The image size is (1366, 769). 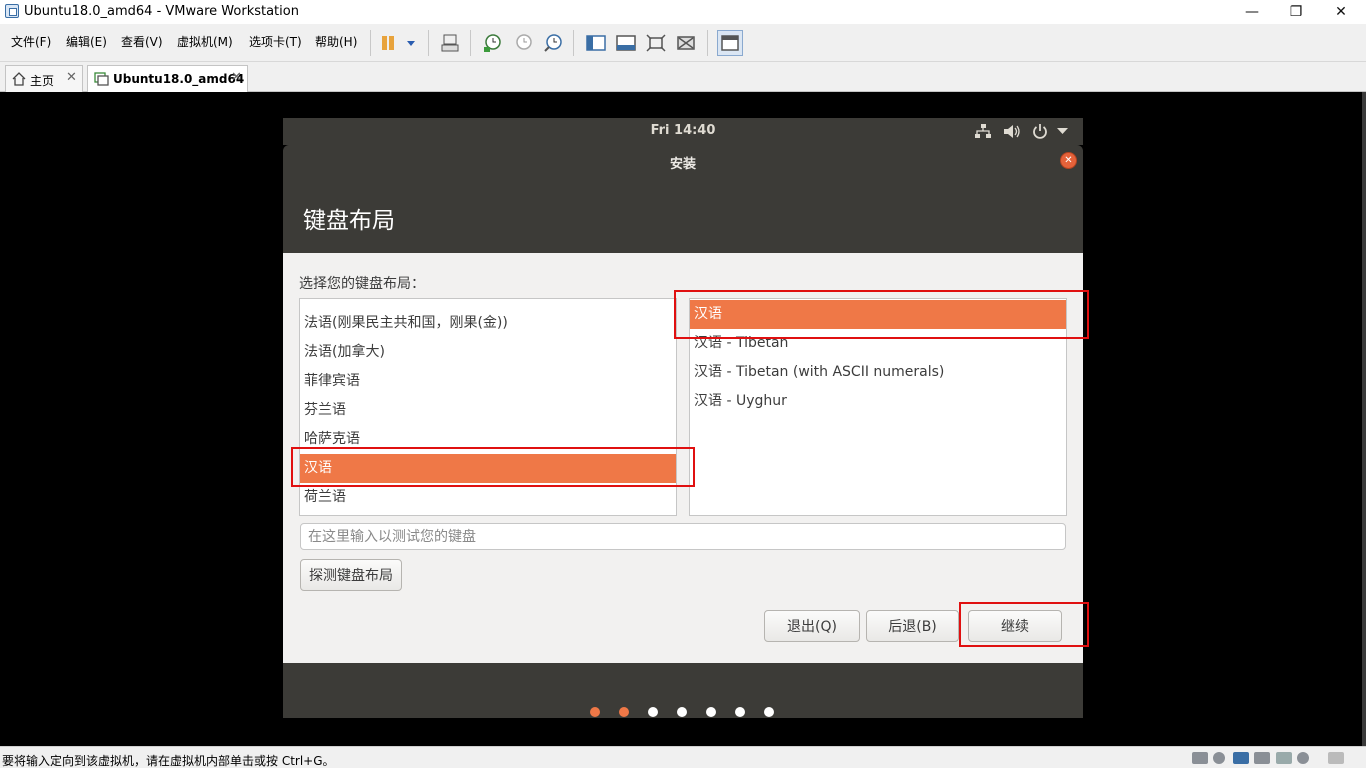 I want to click on pause-dropdown-button, so click(x=398, y=43).